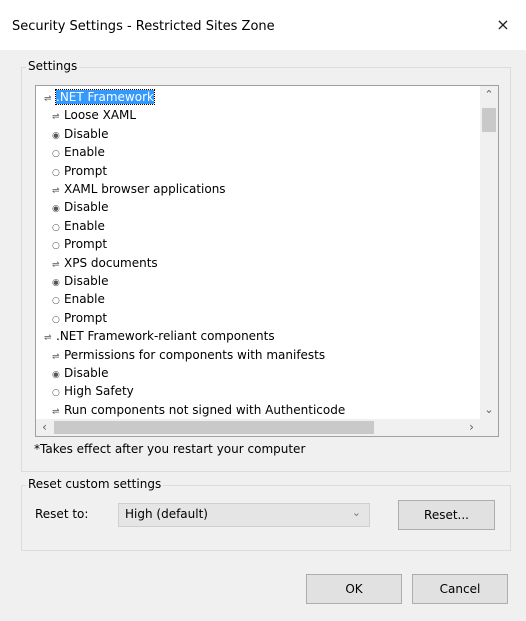 Image resolution: width=526 pixels, height=621 pixels. I want to click on reset-to-label: Reset to:, so click(62, 514).